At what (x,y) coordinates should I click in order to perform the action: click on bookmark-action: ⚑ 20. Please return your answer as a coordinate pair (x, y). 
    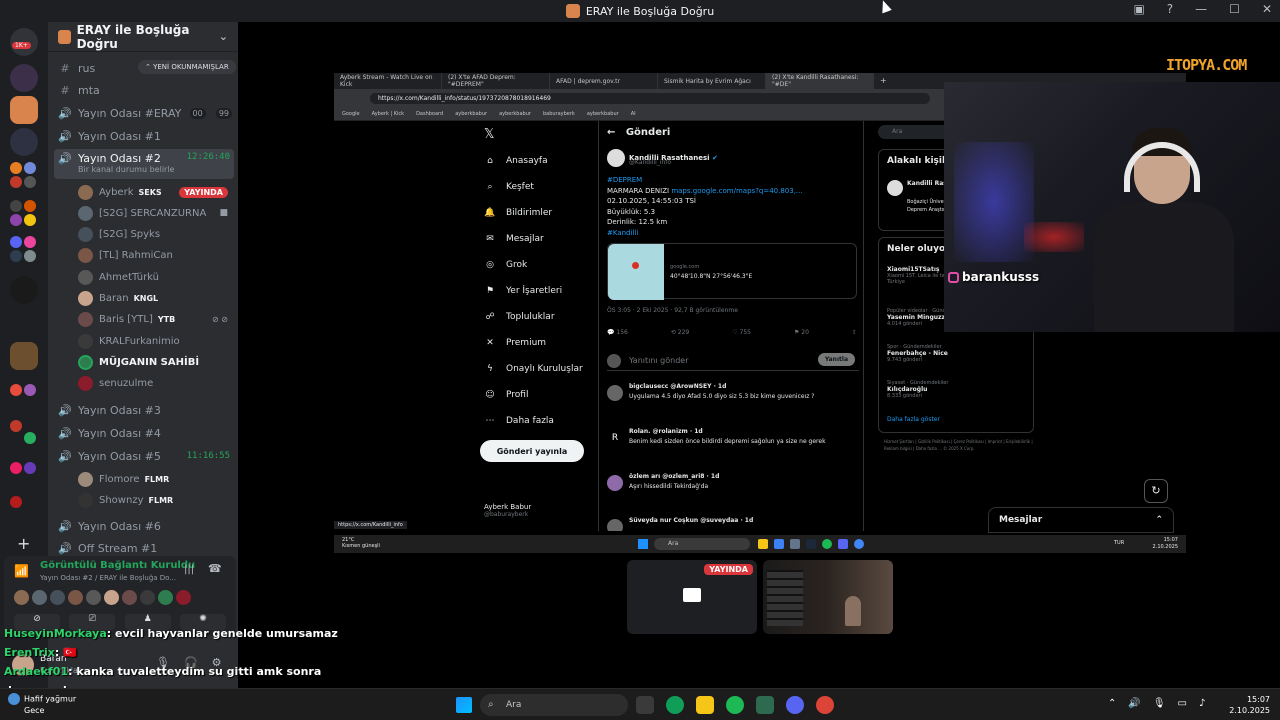
    Looking at the image, I should click on (801, 332).